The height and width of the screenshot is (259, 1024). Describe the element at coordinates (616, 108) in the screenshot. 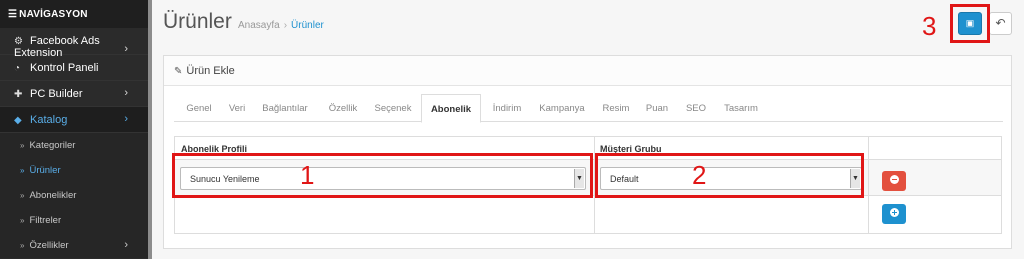

I see `tab-resim: Resim` at that location.